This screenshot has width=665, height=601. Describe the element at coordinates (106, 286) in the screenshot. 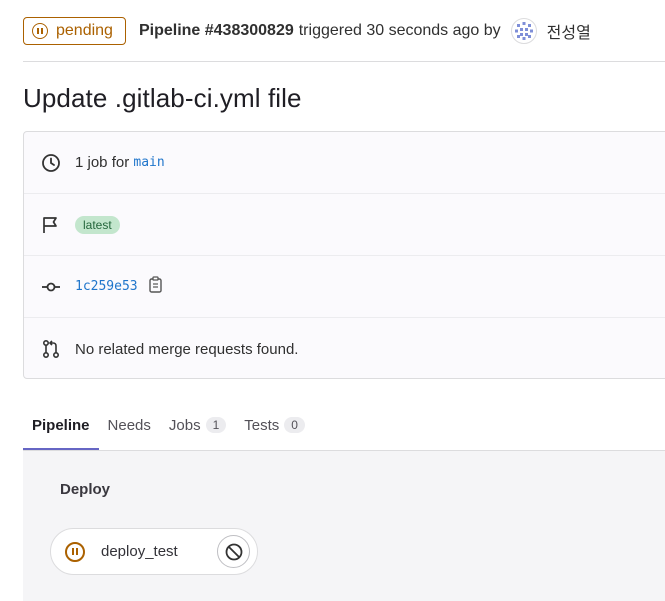

I see `commit-sha-link: 1c259e53` at that location.